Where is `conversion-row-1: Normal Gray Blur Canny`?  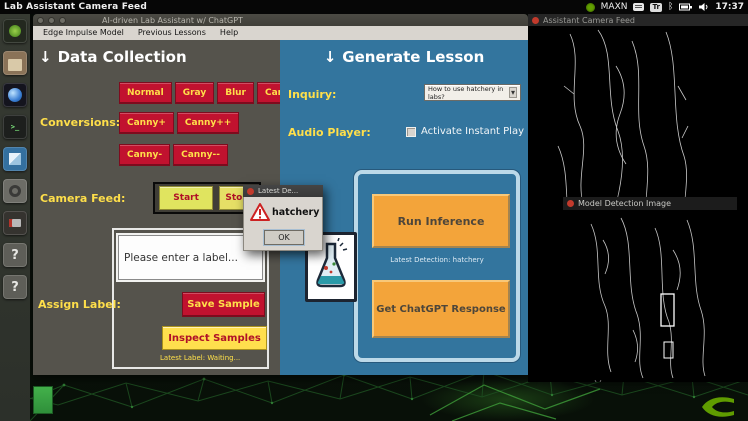 conversion-row-1: Normal Gray Blur Canny is located at coordinates (212, 93).